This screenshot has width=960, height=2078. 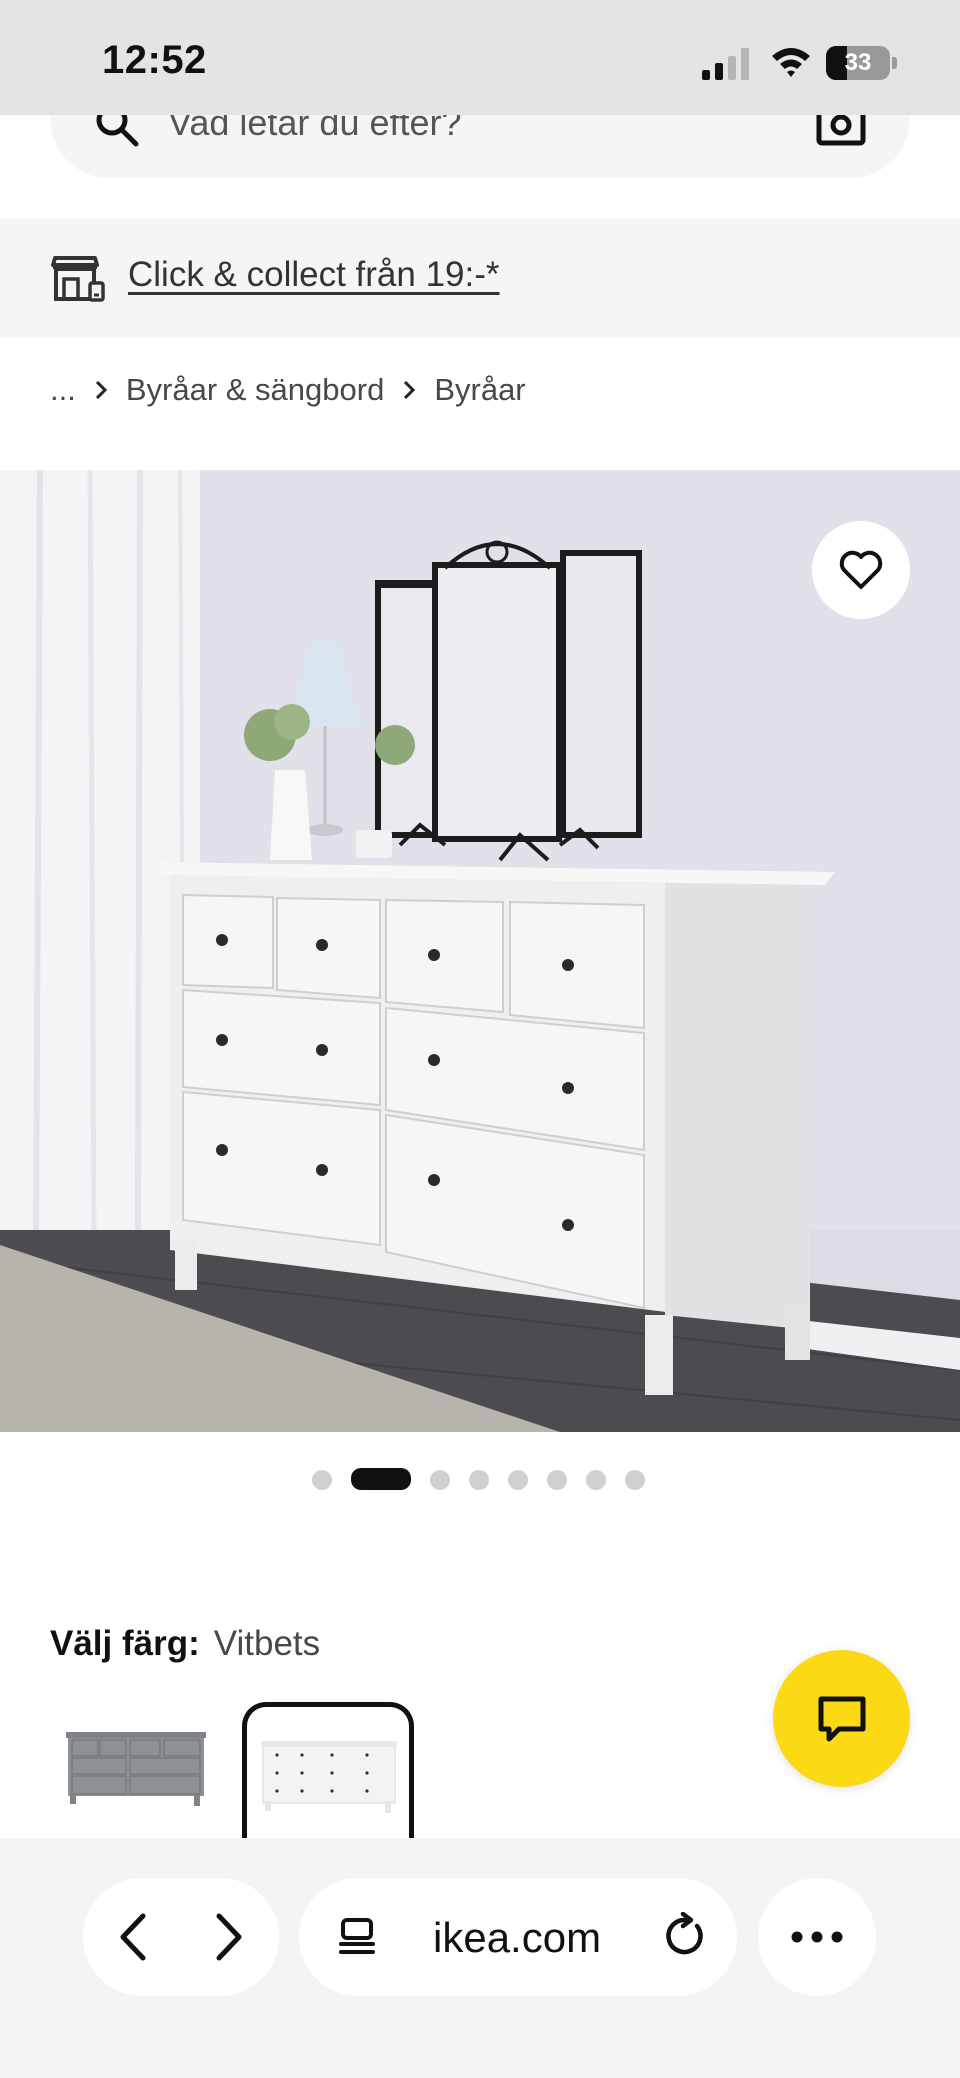 What do you see at coordinates (381, 1479) in the screenshot?
I see `carousel-dot-active` at bounding box center [381, 1479].